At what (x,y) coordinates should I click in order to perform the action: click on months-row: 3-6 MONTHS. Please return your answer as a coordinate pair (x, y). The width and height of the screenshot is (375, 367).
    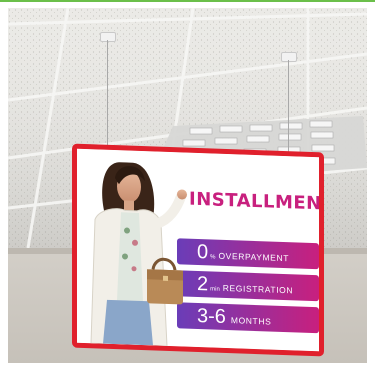
    Looking at the image, I should click on (260, 318).